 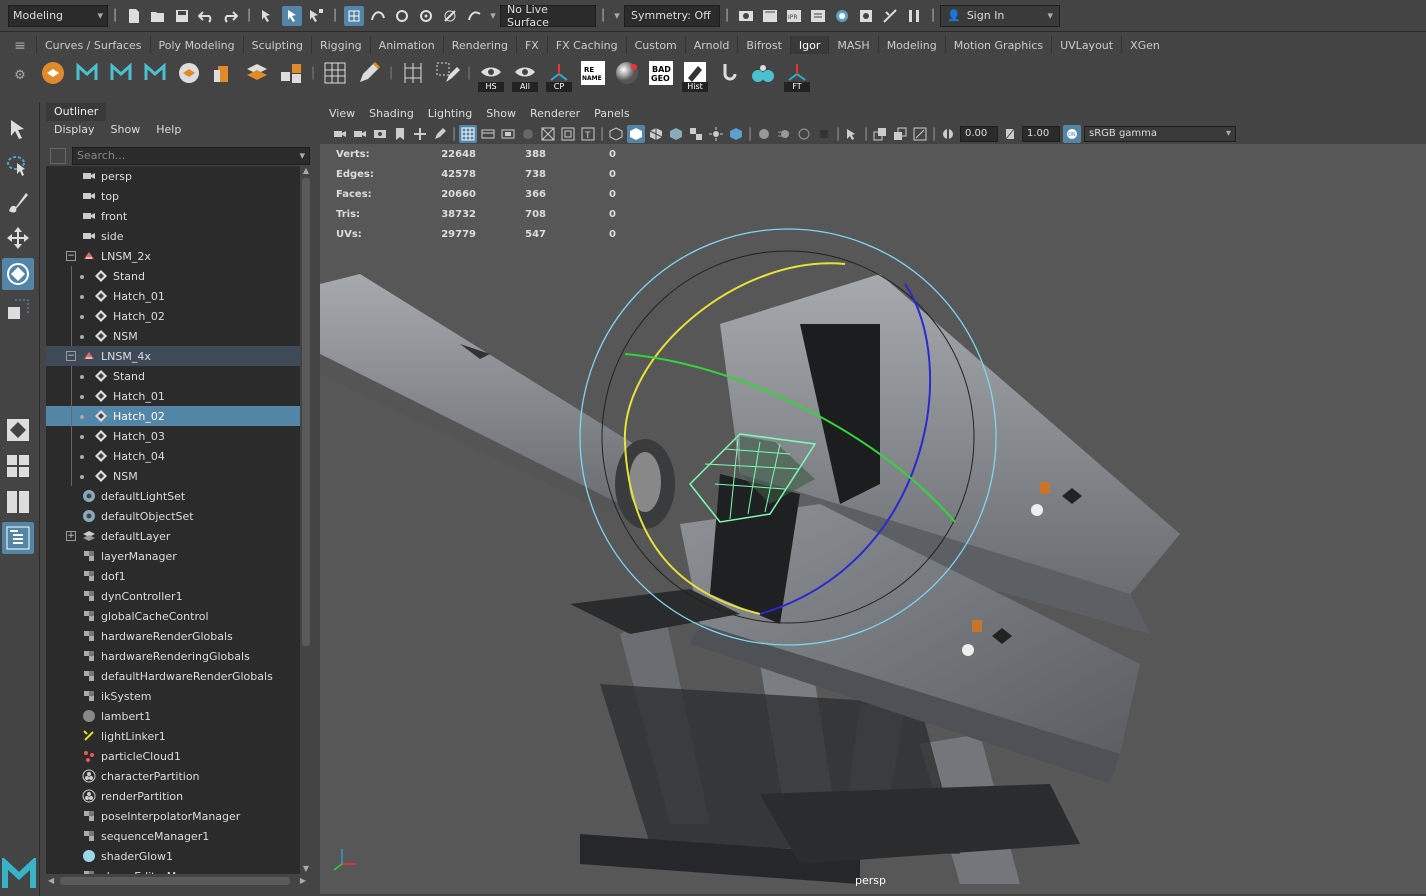 I want to click on hide-selection-icon: HS, so click(x=491, y=75).